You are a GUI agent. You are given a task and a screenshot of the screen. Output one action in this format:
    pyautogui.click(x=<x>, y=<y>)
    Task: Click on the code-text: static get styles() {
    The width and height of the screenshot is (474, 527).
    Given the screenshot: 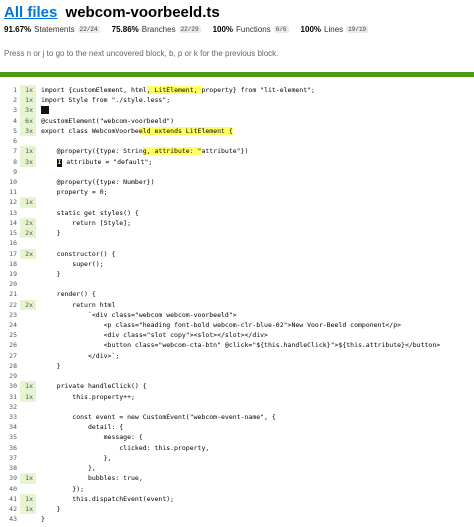 What is the action you would take?
    pyautogui.click(x=90, y=212)
    